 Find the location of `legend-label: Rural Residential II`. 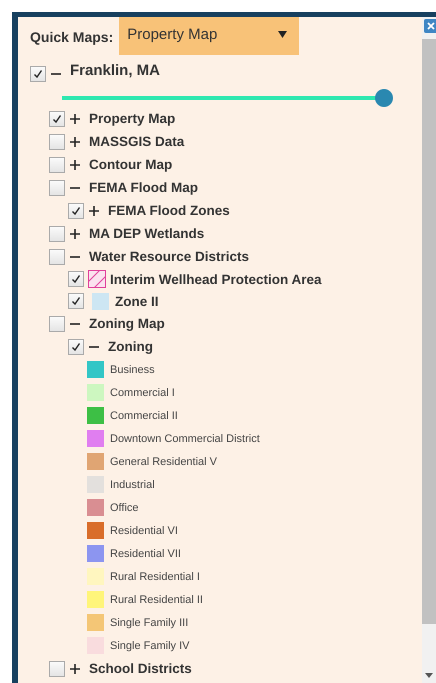

legend-label: Rural Residential II is located at coordinates (156, 600).